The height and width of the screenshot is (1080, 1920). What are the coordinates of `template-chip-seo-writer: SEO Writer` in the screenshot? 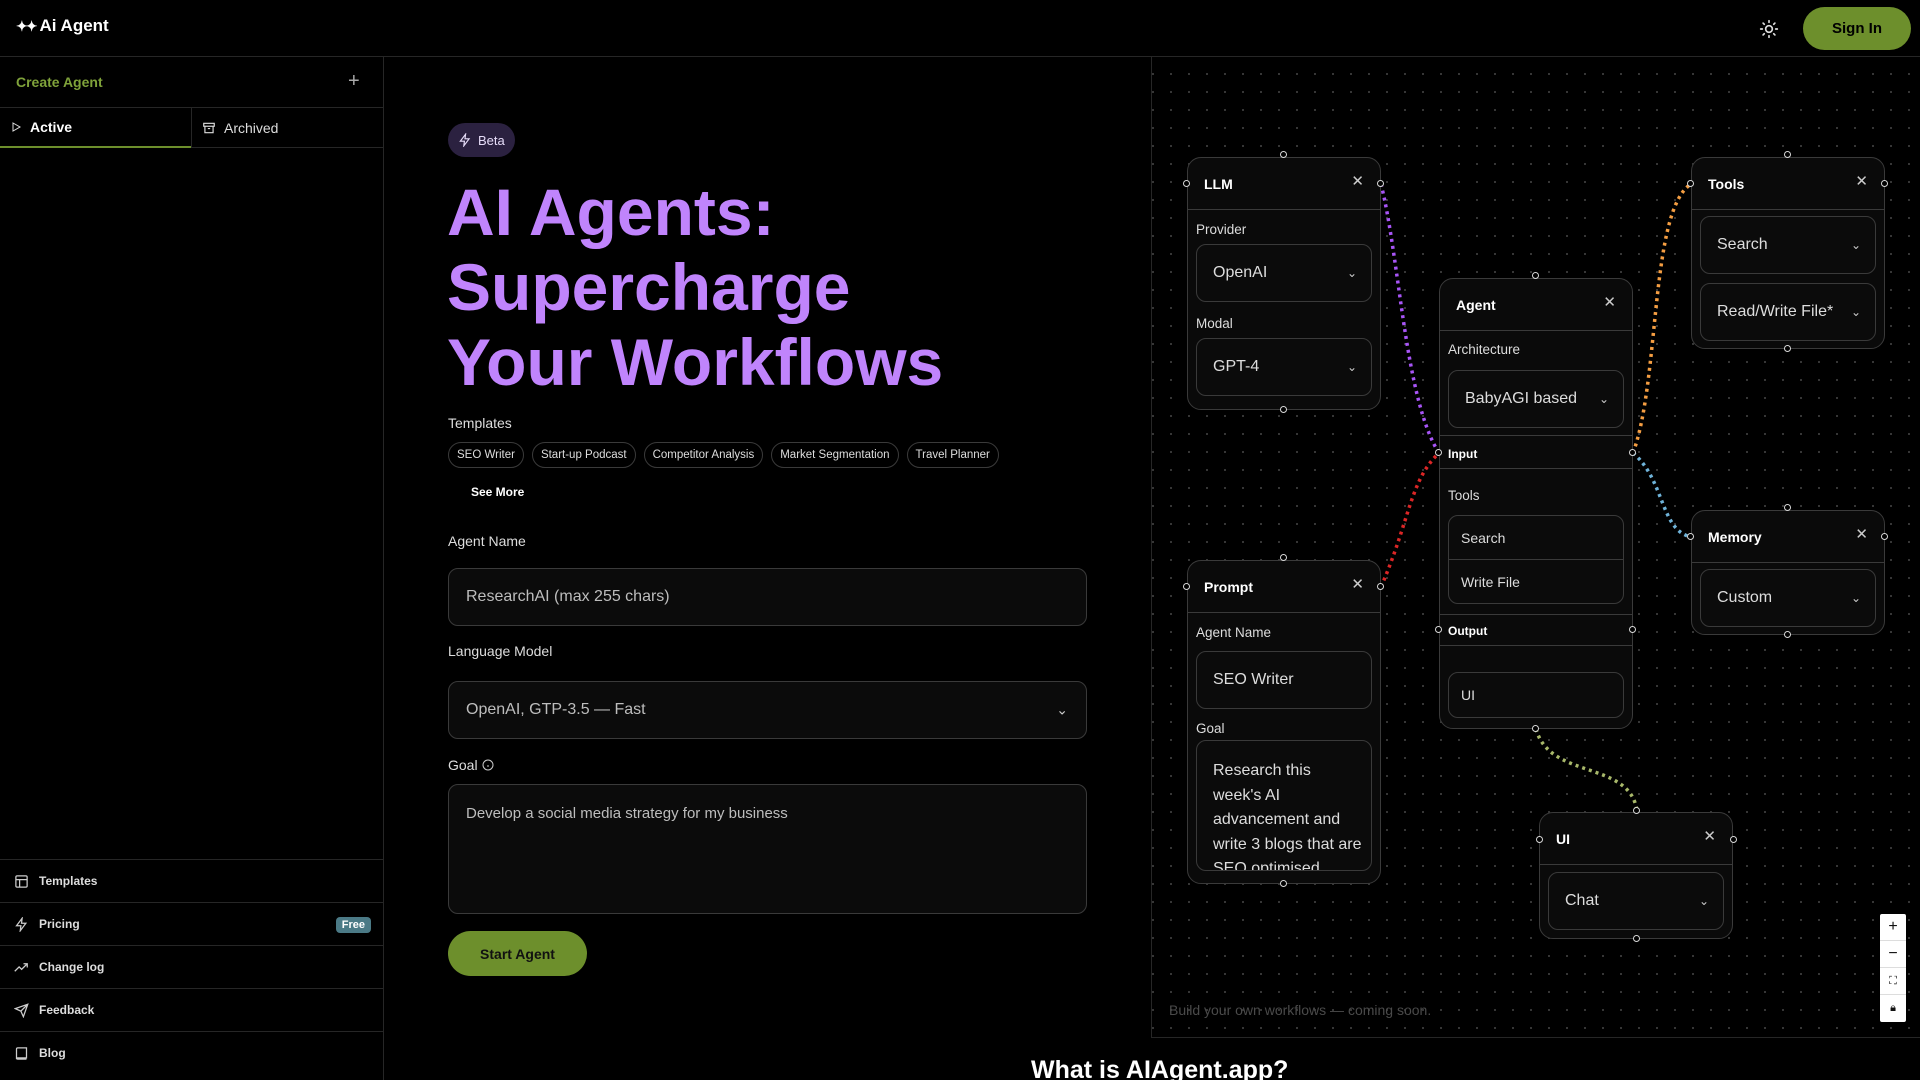 It's located at (486, 455).